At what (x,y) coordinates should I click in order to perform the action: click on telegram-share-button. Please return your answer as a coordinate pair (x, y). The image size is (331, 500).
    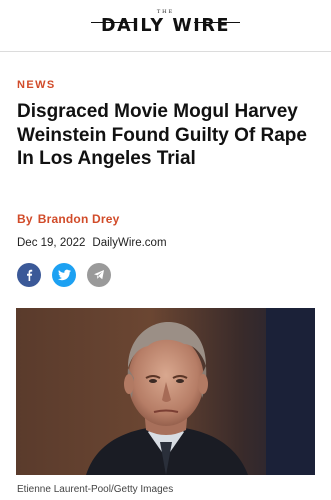
    Looking at the image, I should click on (99, 275).